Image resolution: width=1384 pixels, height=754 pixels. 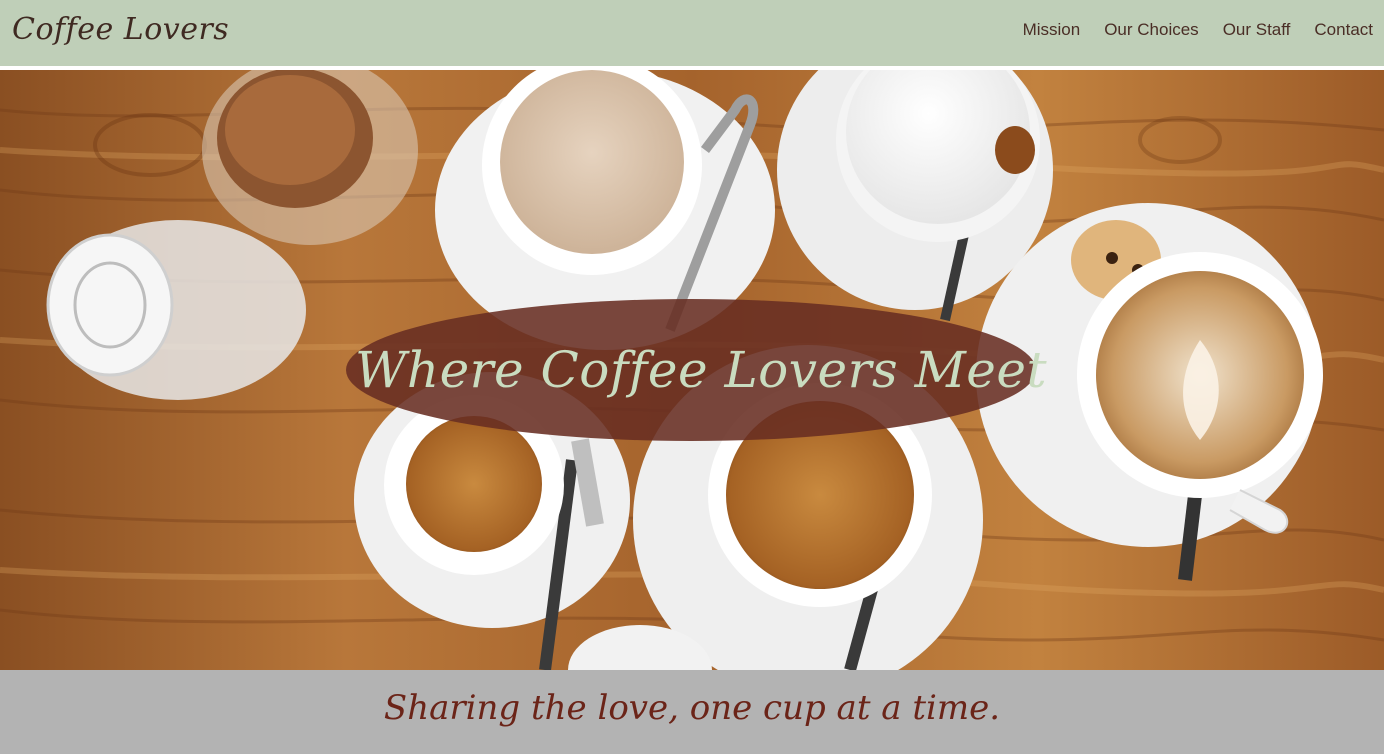 What do you see at coordinates (692, 708) in the screenshot?
I see `tagline: Sharing the love, one cup at a time.` at bounding box center [692, 708].